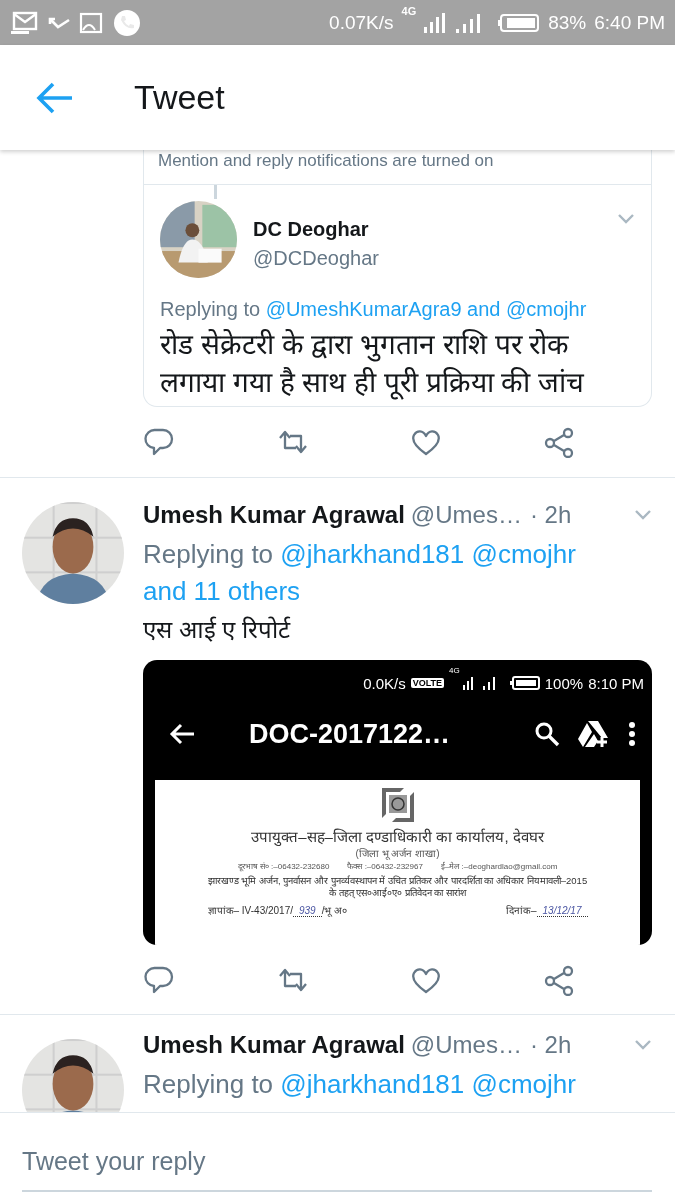 The height and width of the screenshot is (1200, 675). Describe the element at coordinates (562, 911) in the screenshot. I see `handwritten-date: 13/12/17` at that location.